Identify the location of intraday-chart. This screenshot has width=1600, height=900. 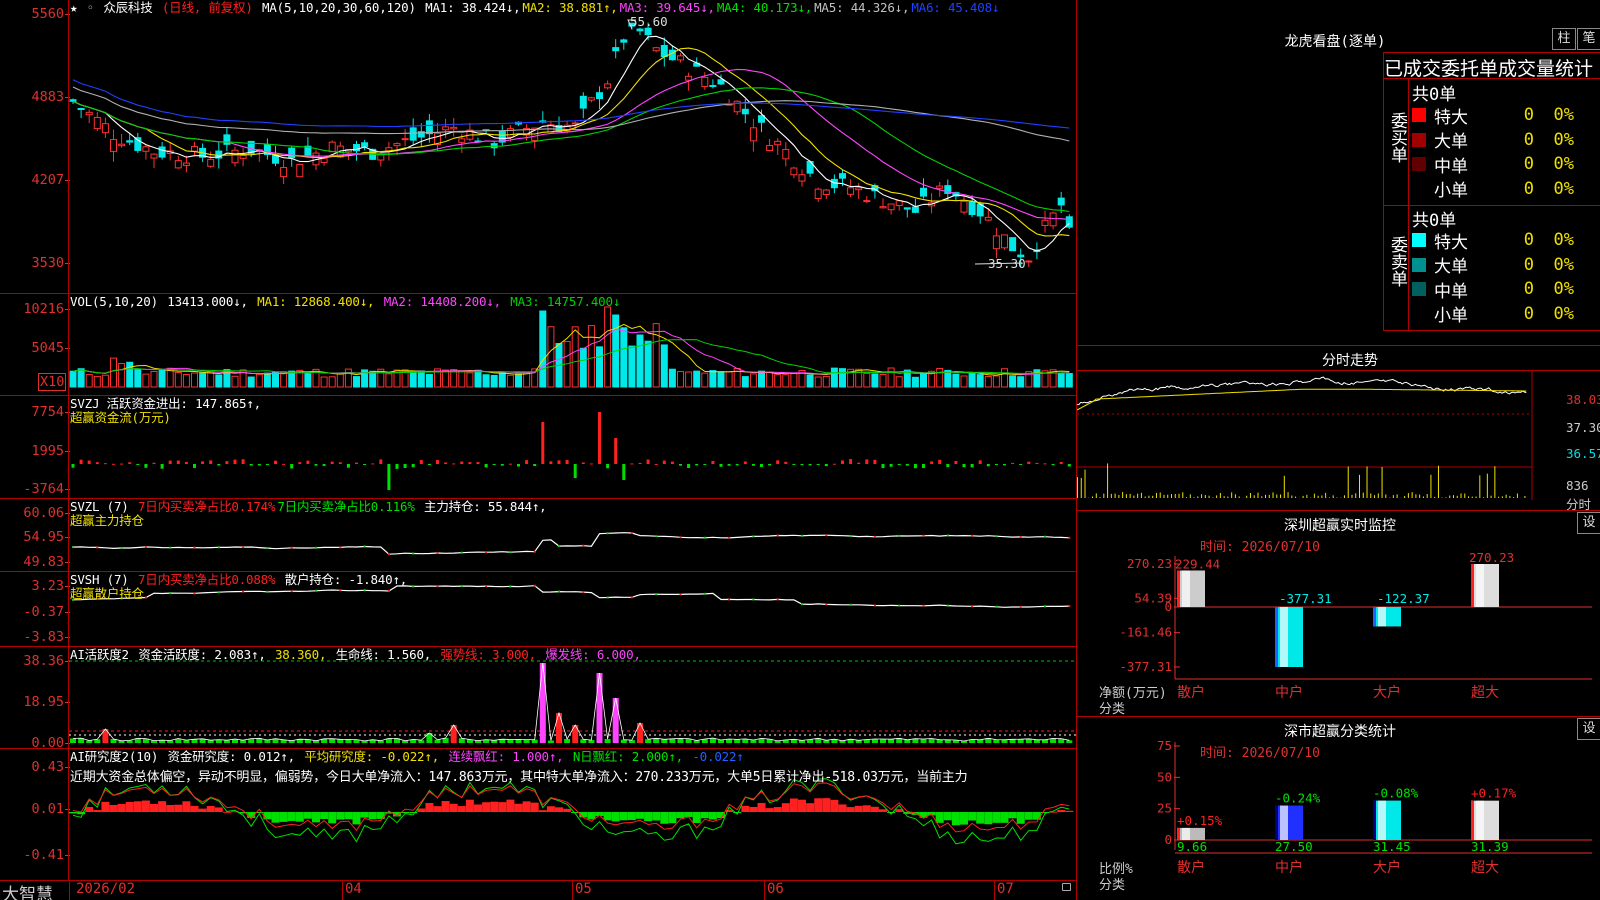
(1338, 440).